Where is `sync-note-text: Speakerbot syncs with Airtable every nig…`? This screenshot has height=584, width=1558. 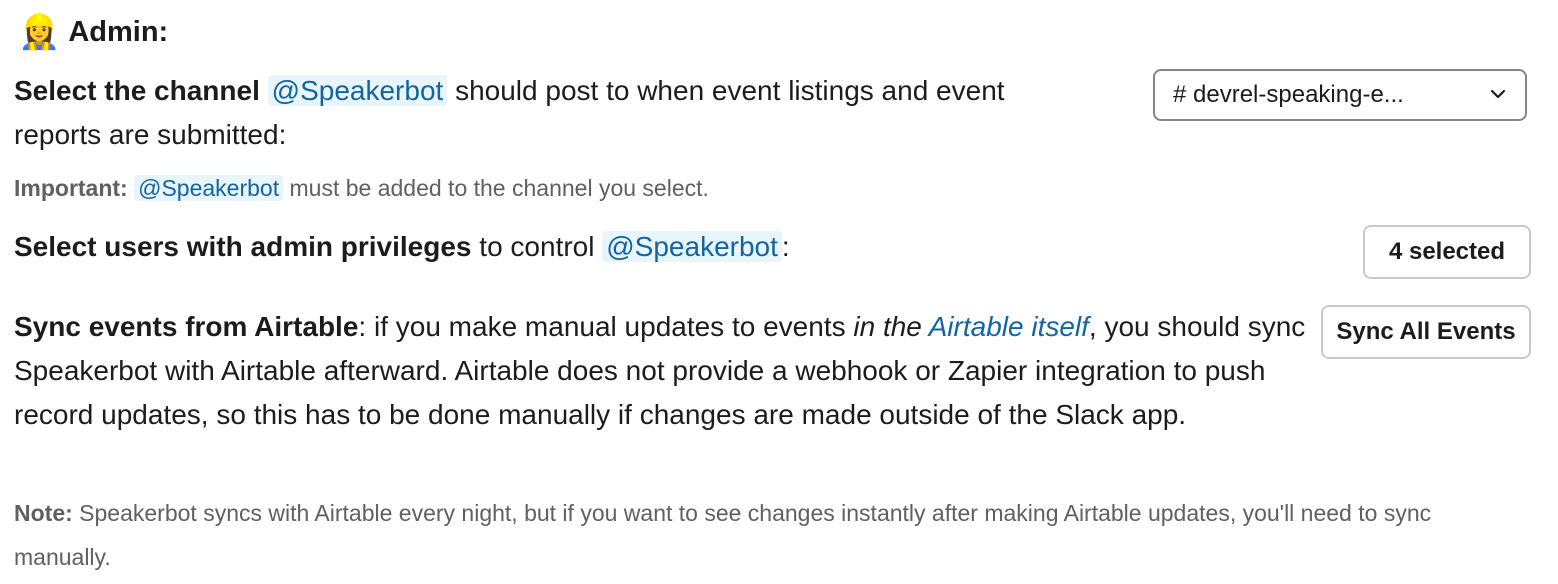
sync-note-text: Speakerbot syncs with Airtable every nig… is located at coordinates (723, 535).